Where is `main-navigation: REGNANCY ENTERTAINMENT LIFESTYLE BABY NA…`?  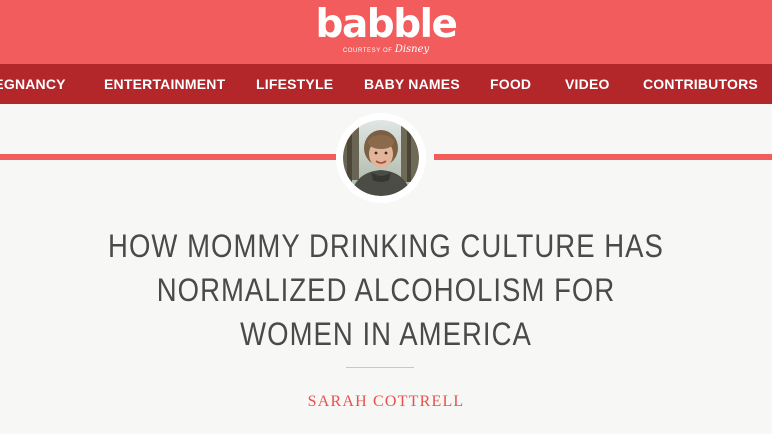 main-navigation: REGNANCY ENTERTAINMENT LIFESTYLE BABY NA… is located at coordinates (386, 84).